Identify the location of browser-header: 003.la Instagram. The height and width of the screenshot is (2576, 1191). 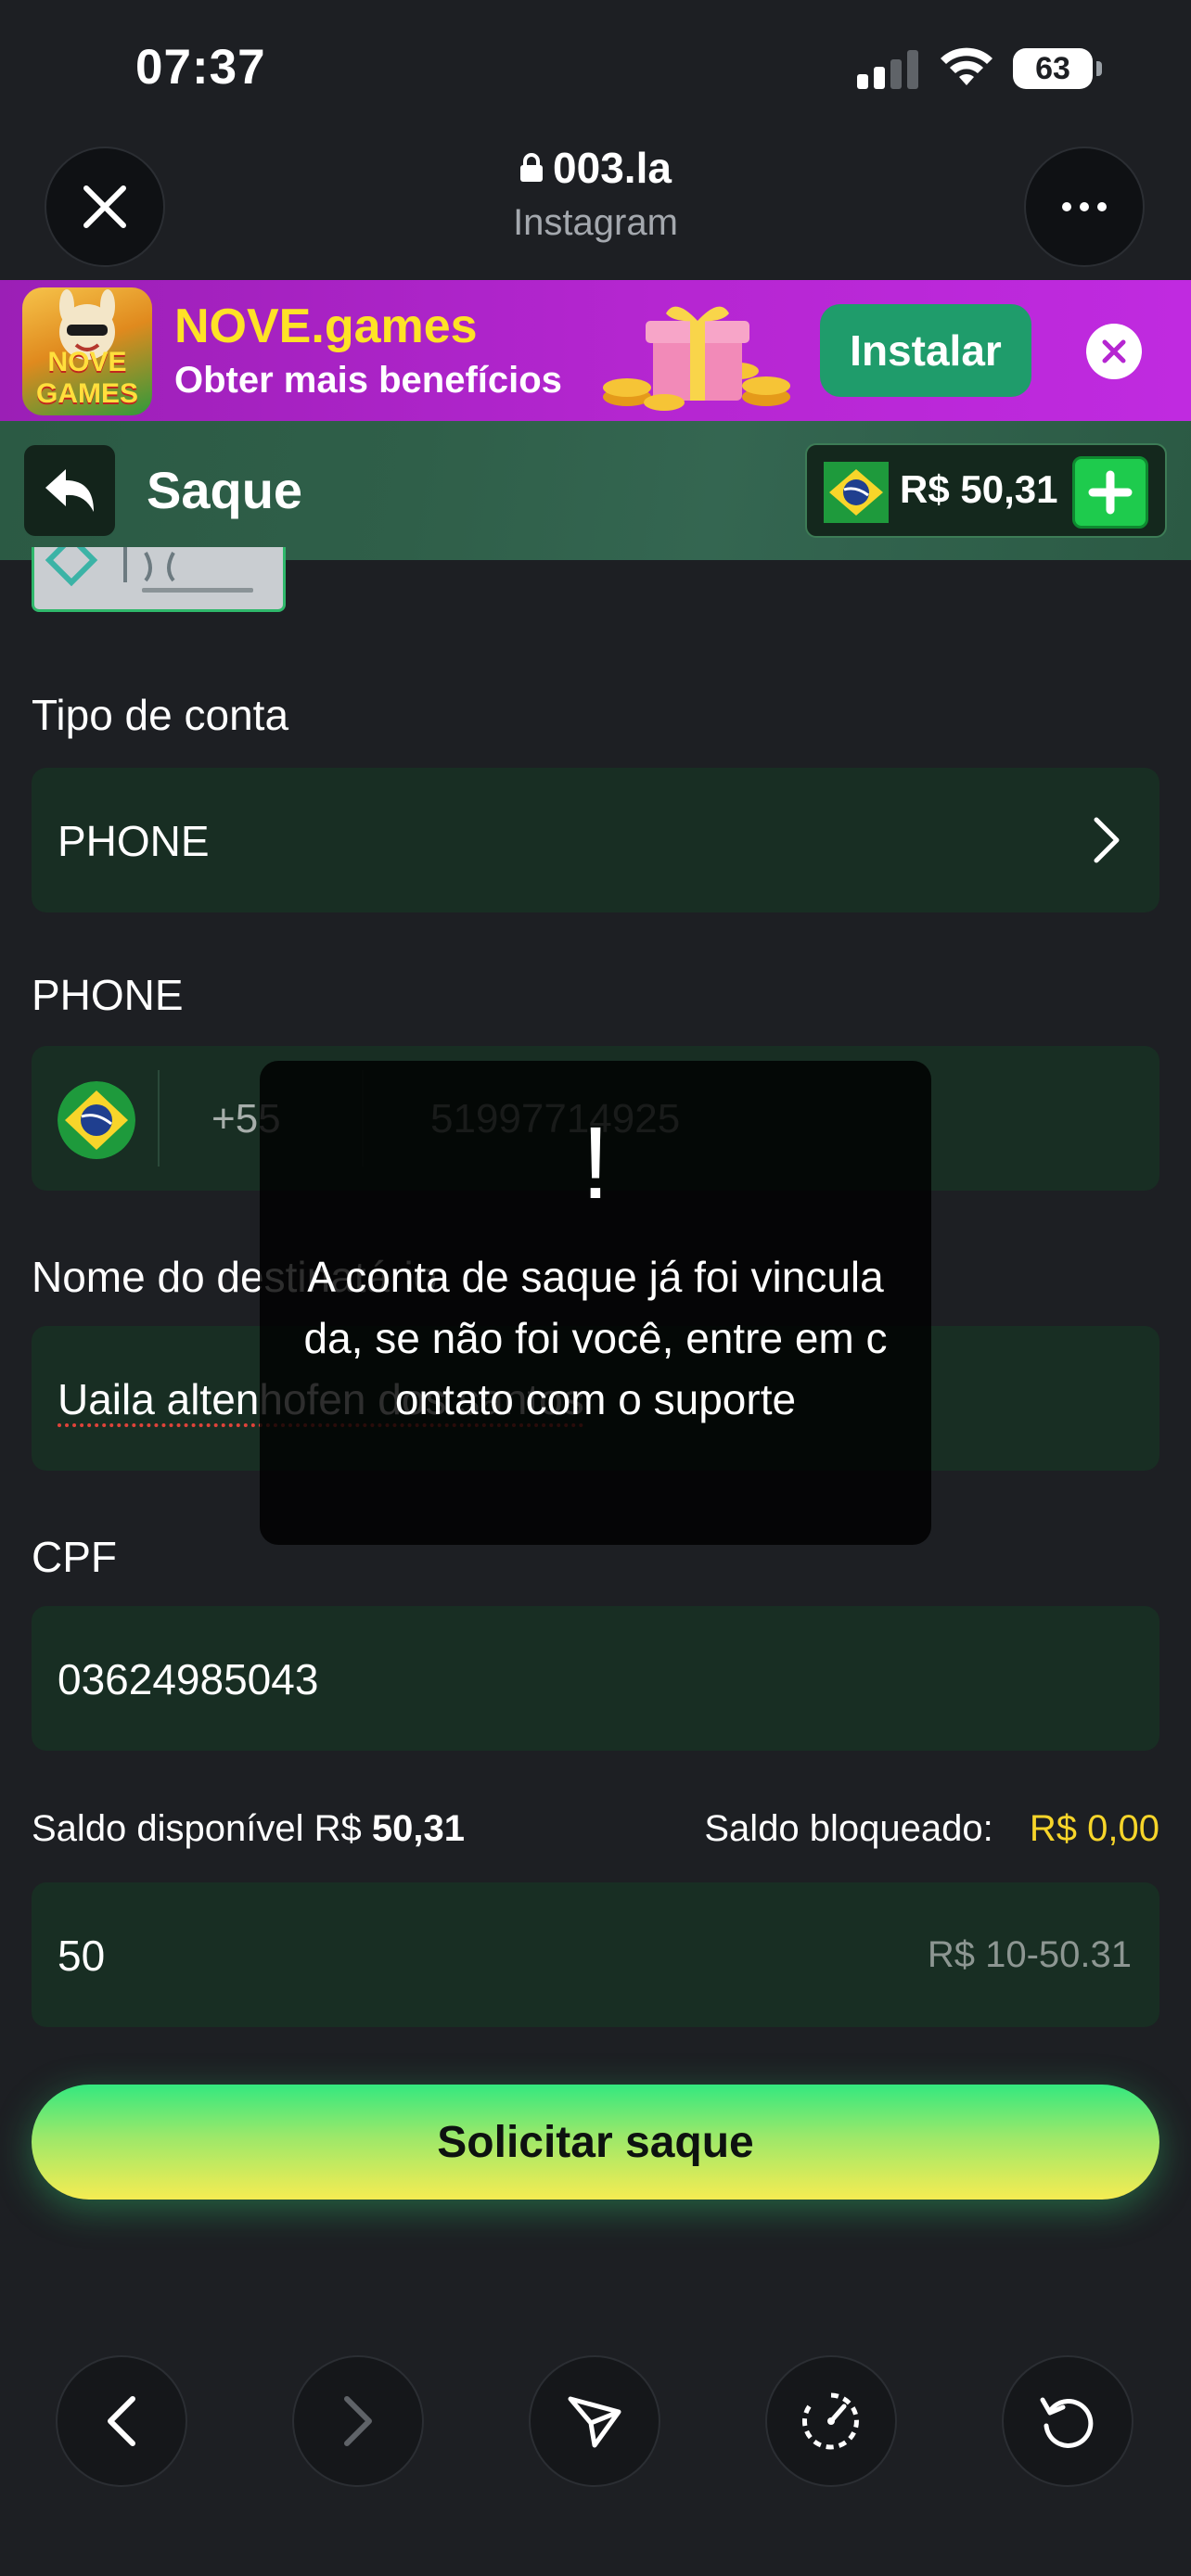
(595, 209).